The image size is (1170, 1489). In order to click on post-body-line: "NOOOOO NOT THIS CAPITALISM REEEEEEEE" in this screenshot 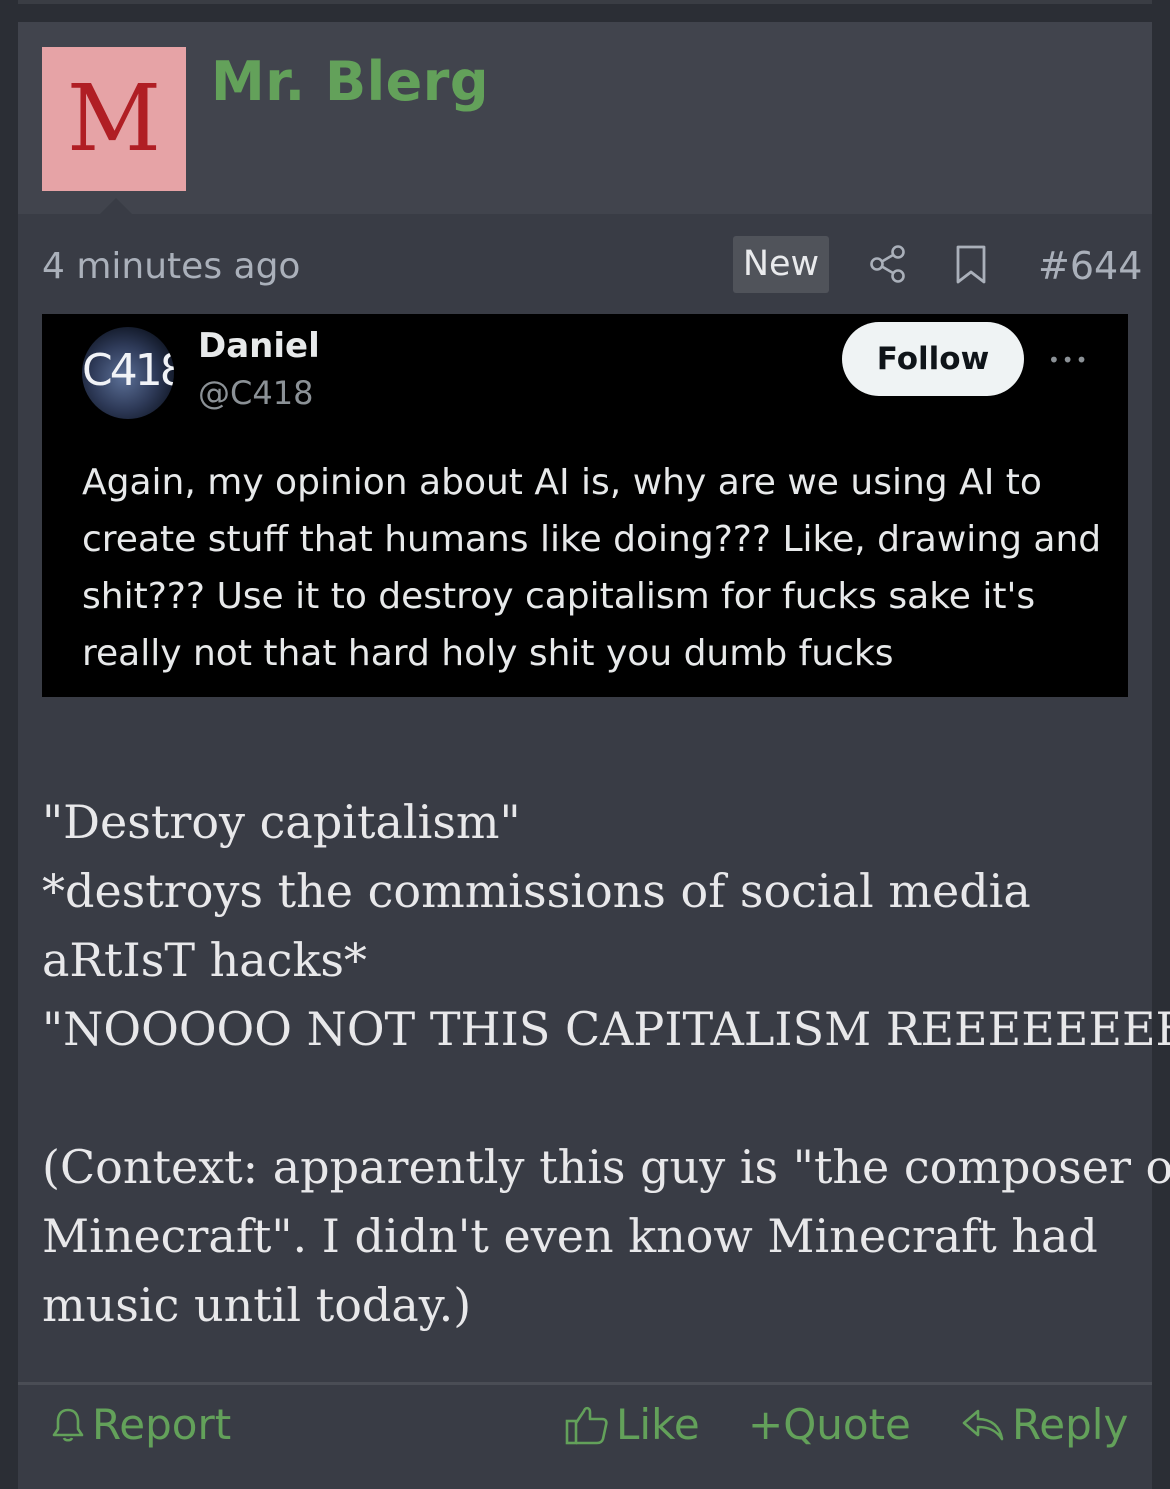, I will do `click(606, 1029)`.